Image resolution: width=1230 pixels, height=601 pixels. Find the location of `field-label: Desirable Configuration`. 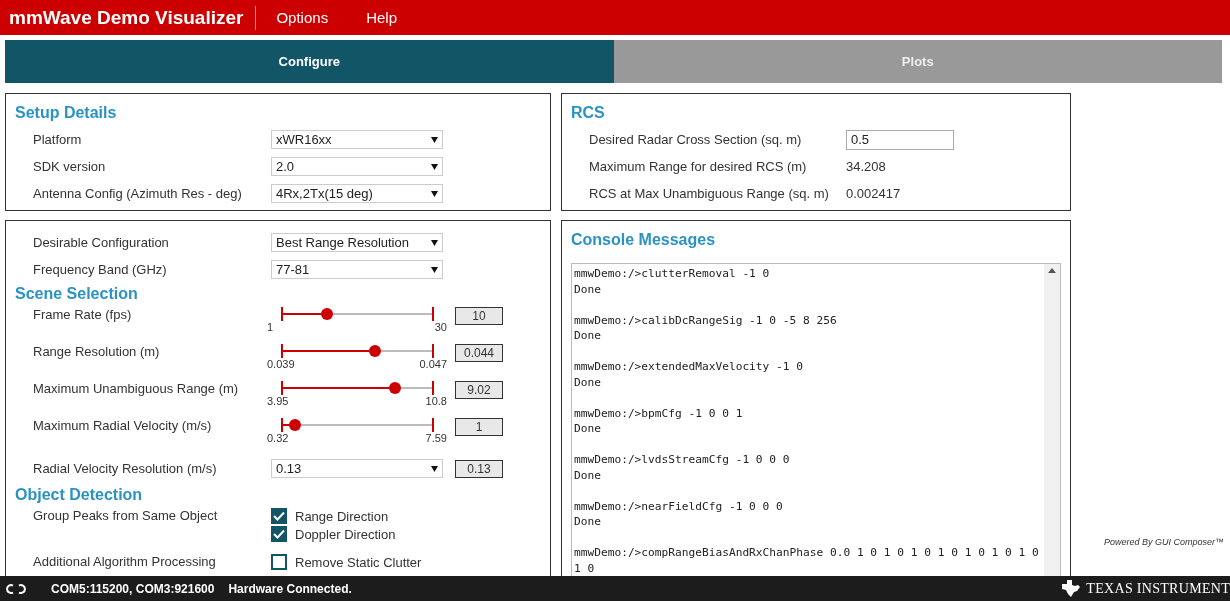

field-label: Desirable Configuration is located at coordinates (101, 242).